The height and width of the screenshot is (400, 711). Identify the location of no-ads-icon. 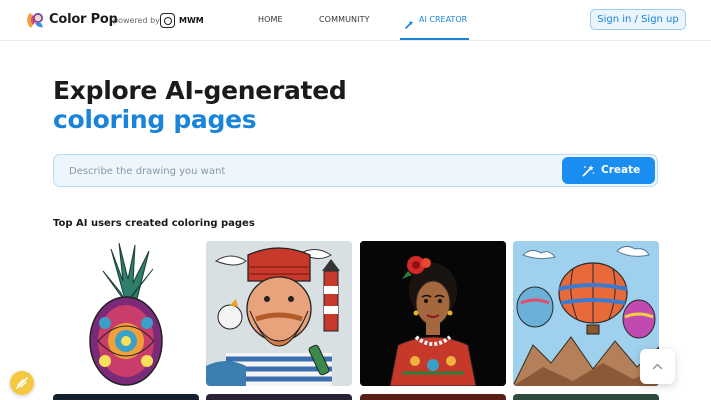
(22, 383).